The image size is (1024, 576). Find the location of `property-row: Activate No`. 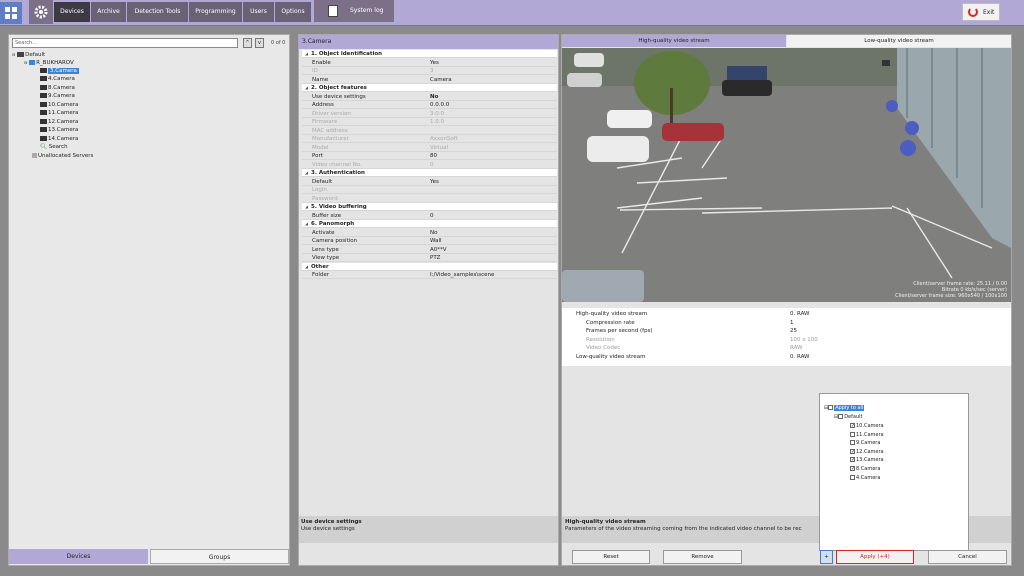

property-row: Activate No is located at coordinates (429, 233).